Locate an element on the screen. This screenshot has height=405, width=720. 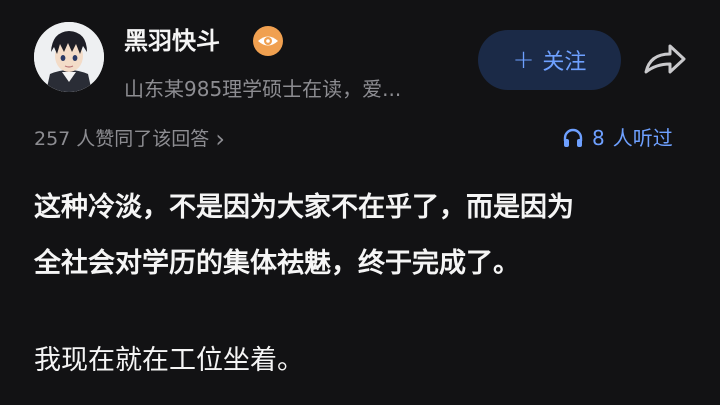
answer-line-1: 这种冷淡，不是因为大家不在乎了，而是因为 is located at coordinates (304, 207).